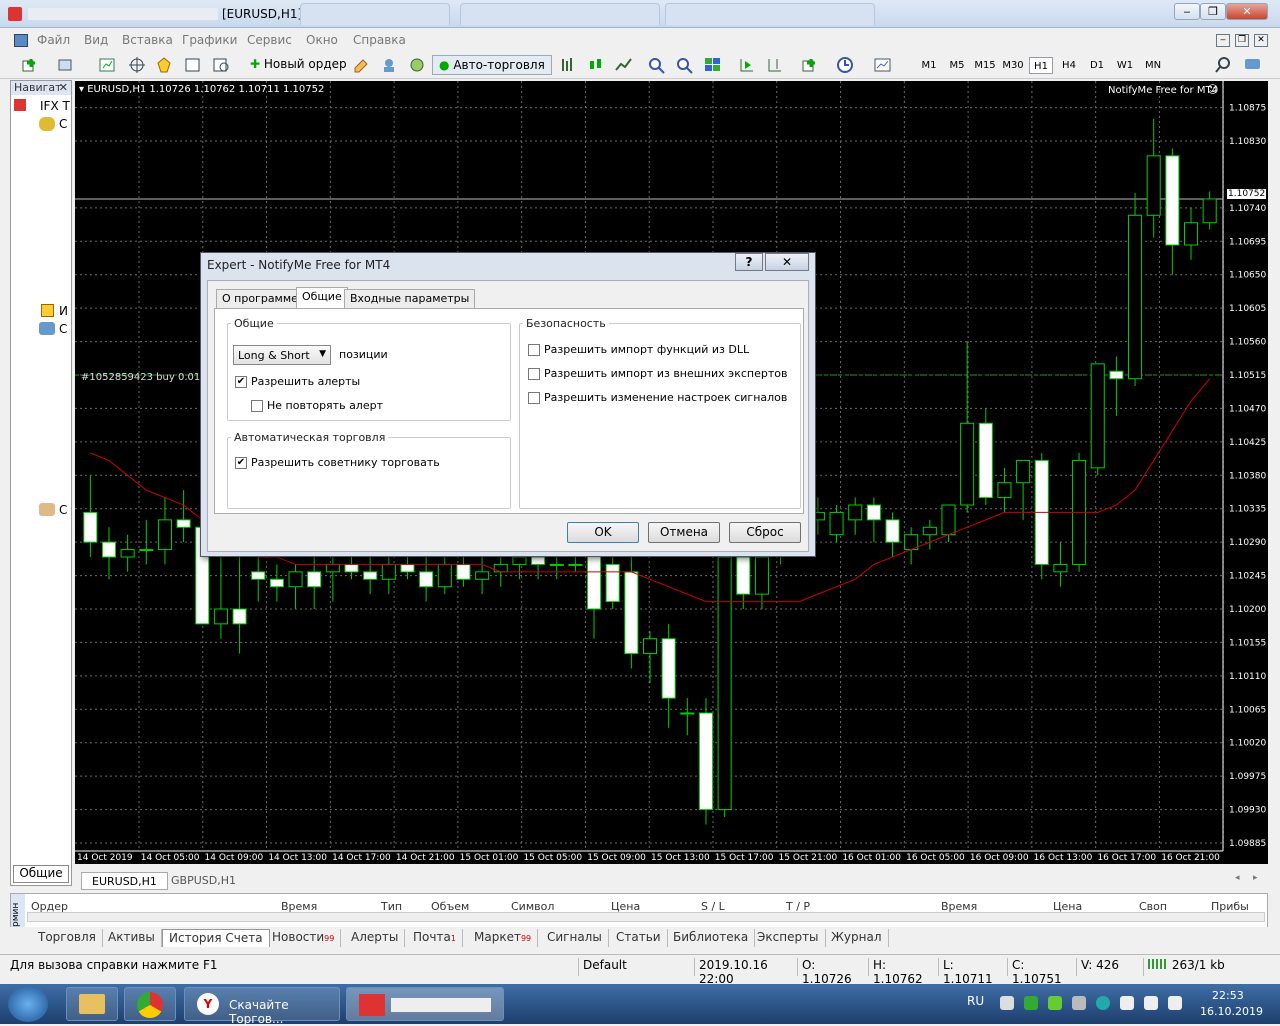 This screenshot has width=1280, height=1026. Describe the element at coordinates (216, 938) in the screenshot. I see `term-tab-history: История Счета` at that location.